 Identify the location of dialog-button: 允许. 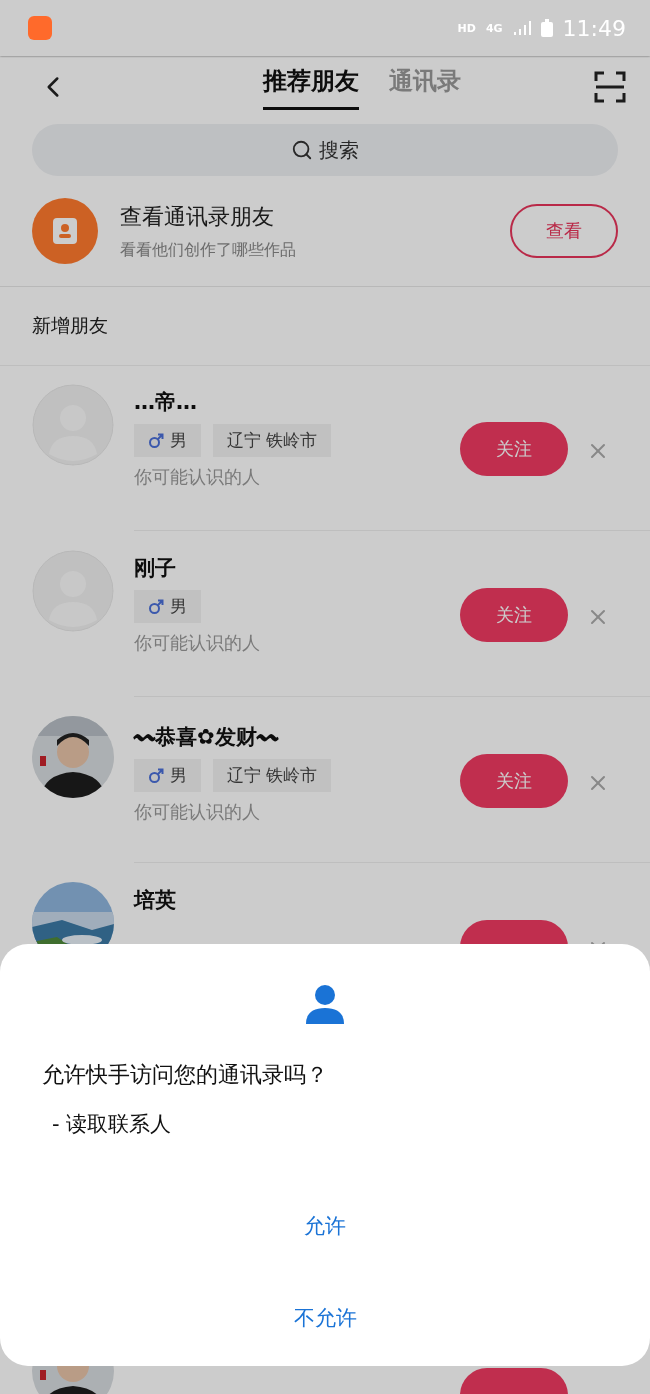
(325, 1226).